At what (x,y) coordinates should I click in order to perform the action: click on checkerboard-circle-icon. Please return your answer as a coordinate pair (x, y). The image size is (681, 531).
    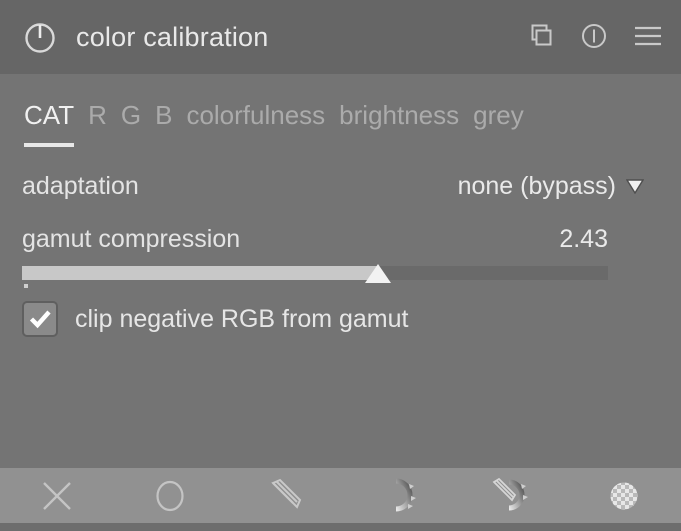
    Looking at the image, I should click on (624, 495).